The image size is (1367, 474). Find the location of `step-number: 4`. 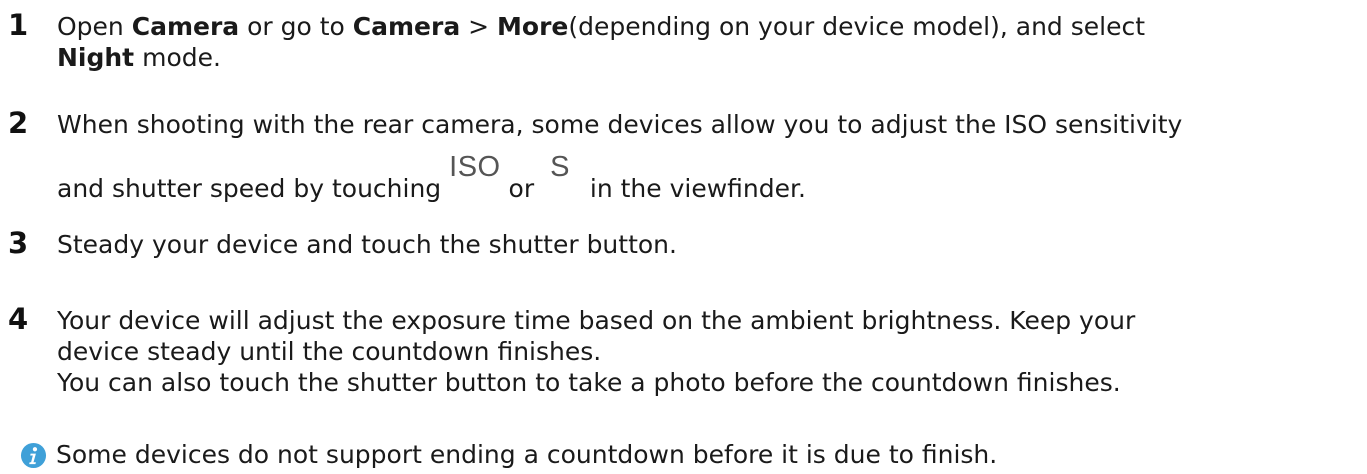

step-number: 4 is located at coordinates (18, 319).